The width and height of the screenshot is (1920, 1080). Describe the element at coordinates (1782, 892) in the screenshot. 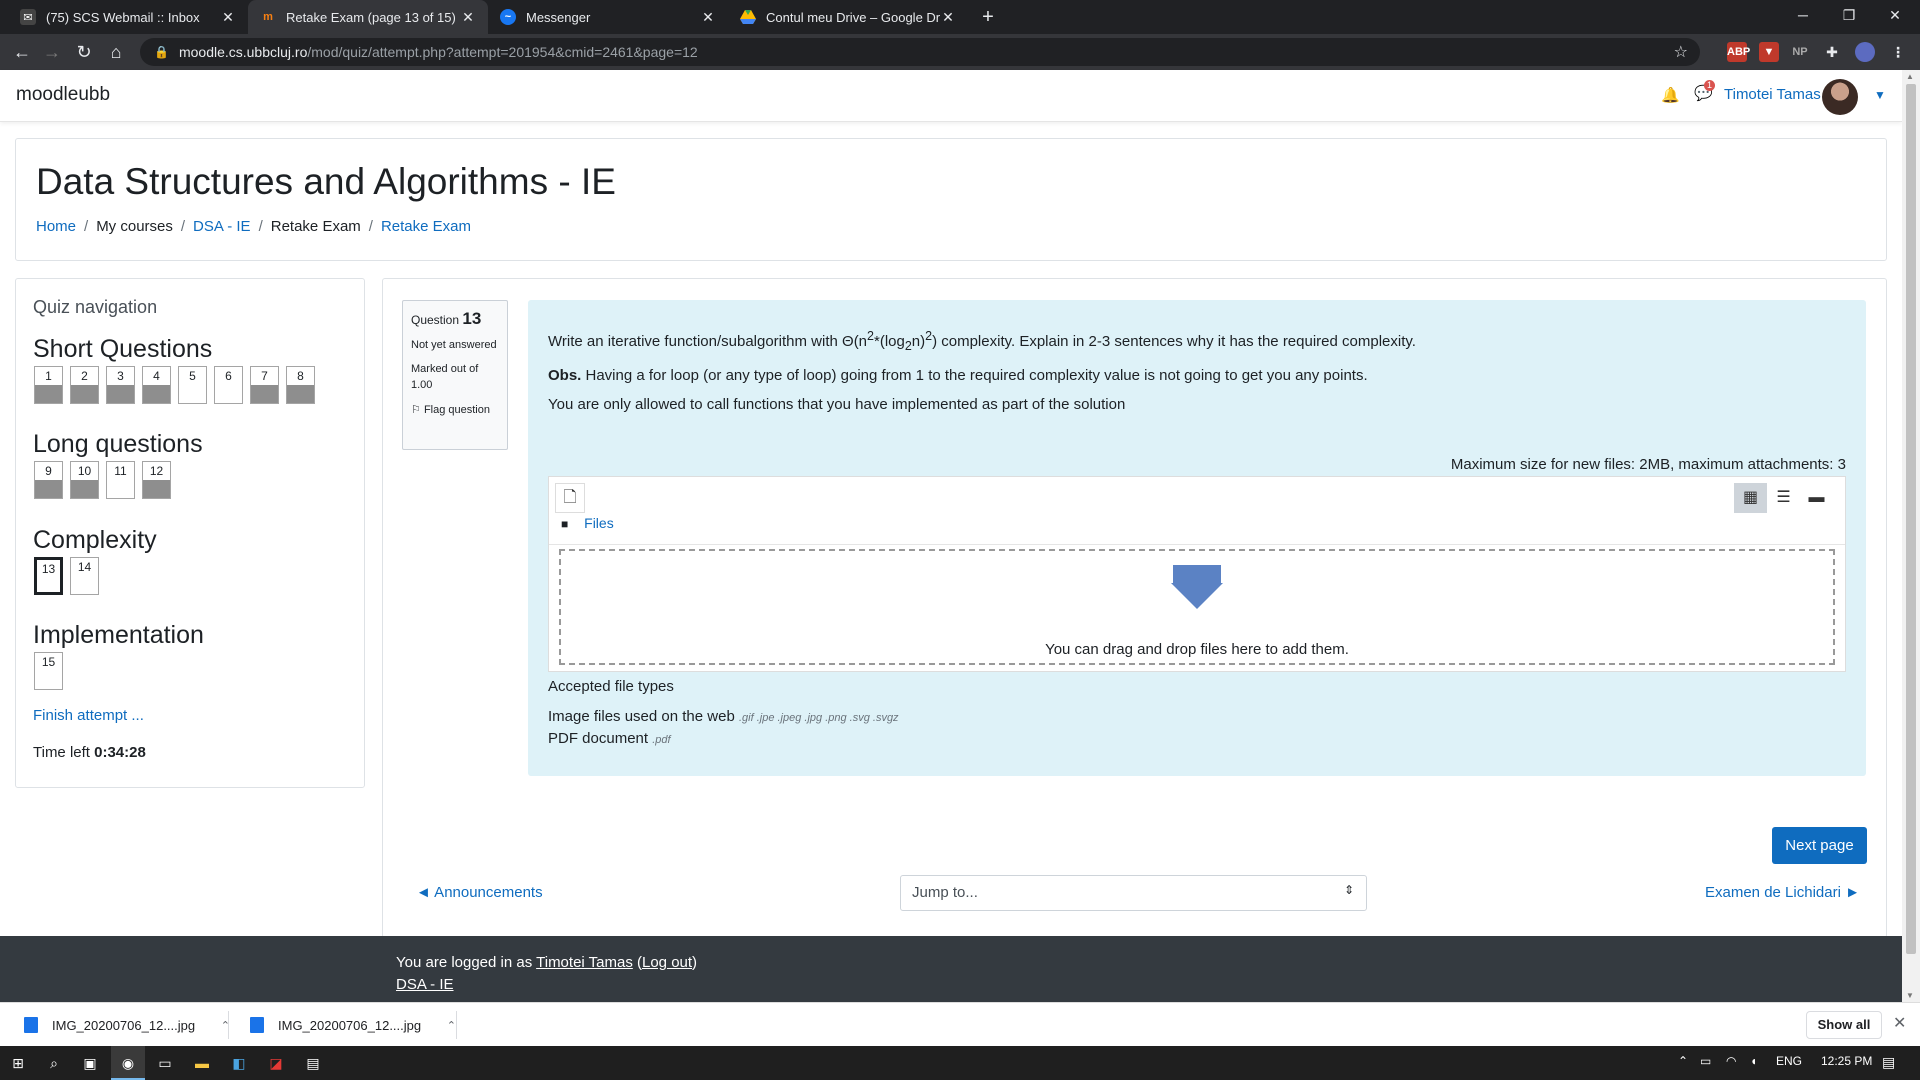

I see `next-activity-link: Examen de Lichidari ►` at that location.